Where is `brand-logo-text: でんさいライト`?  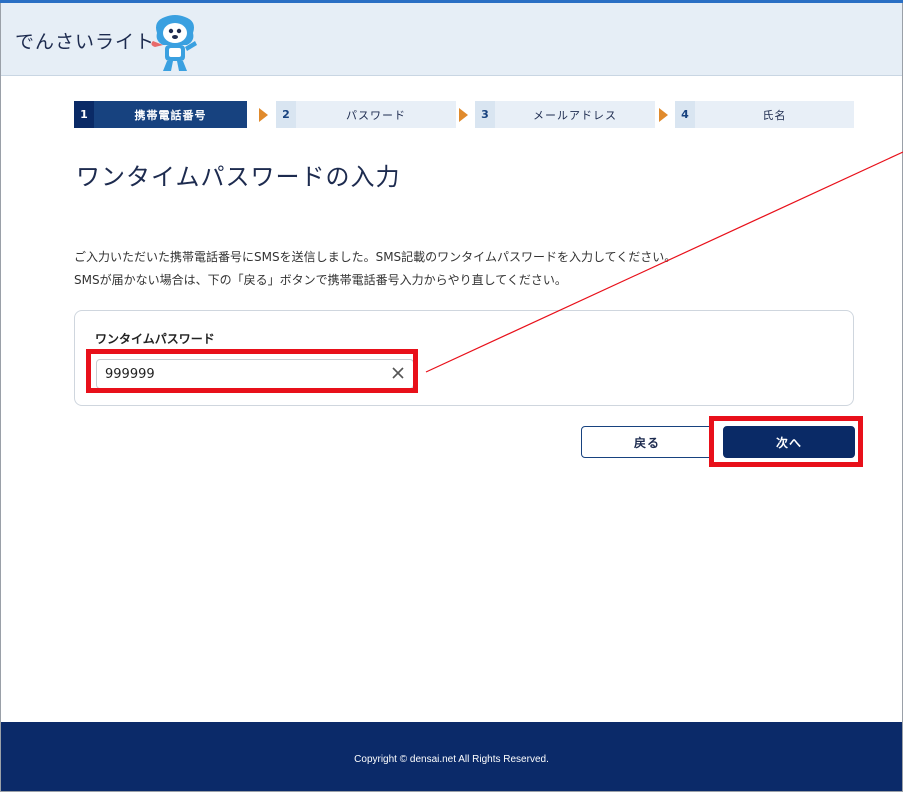 brand-logo-text: でんさいライト is located at coordinates (85, 40).